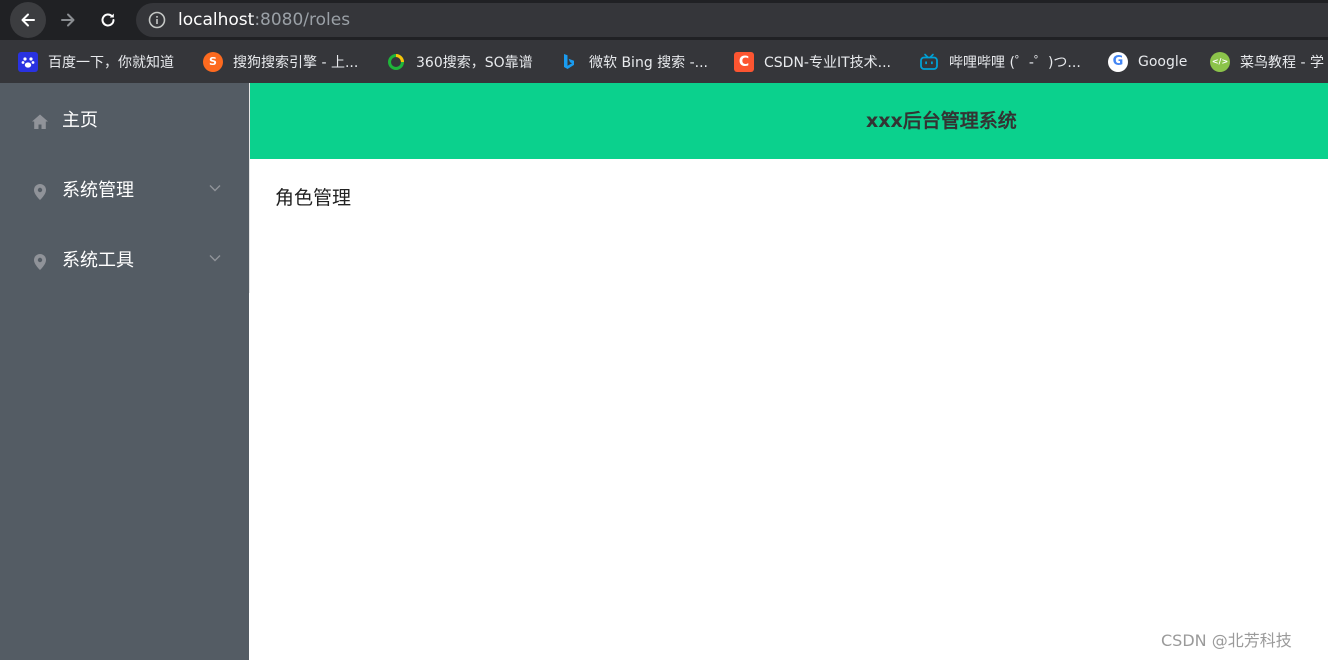 This screenshot has width=1328, height=660. What do you see at coordinates (157, 20) in the screenshot?
I see `info-icon` at bounding box center [157, 20].